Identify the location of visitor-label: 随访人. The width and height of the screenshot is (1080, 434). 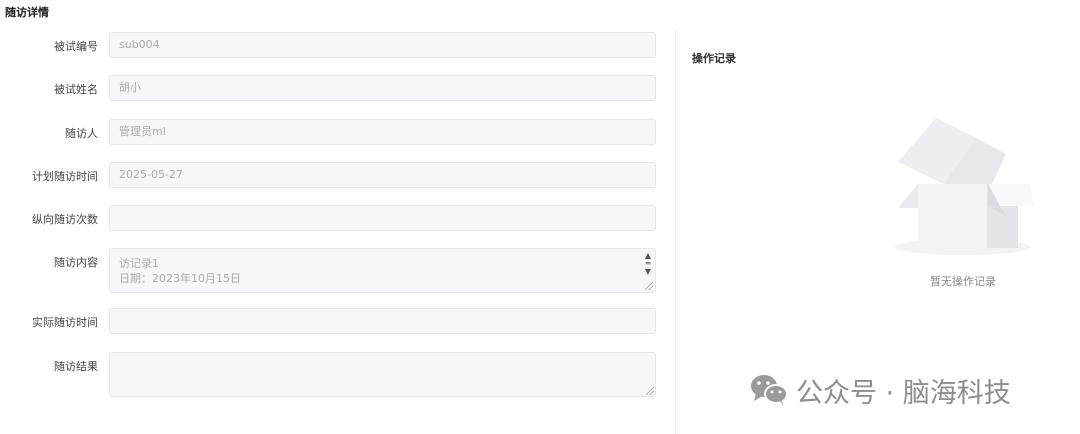
(81, 133).